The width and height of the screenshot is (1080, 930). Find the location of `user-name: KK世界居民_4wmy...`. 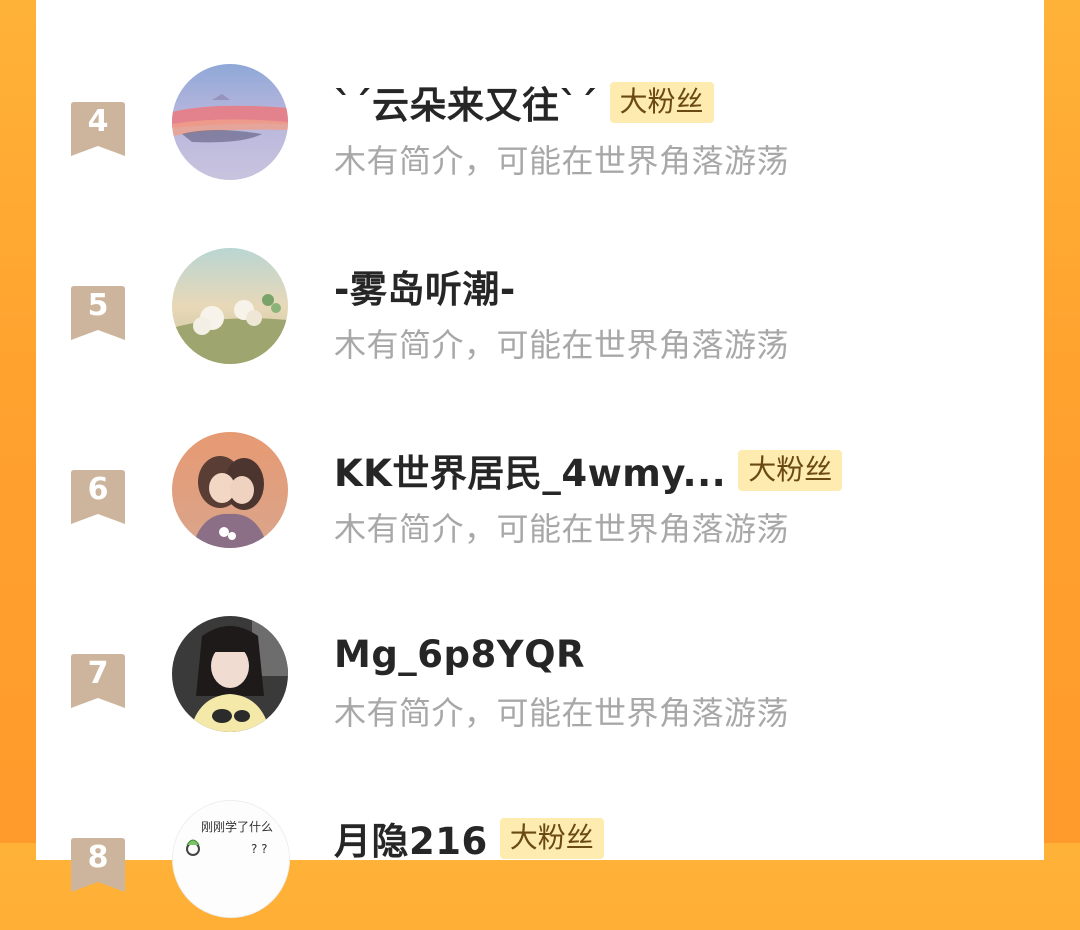

user-name: KK世界居民_4wmy... is located at coordinates (530, 470).